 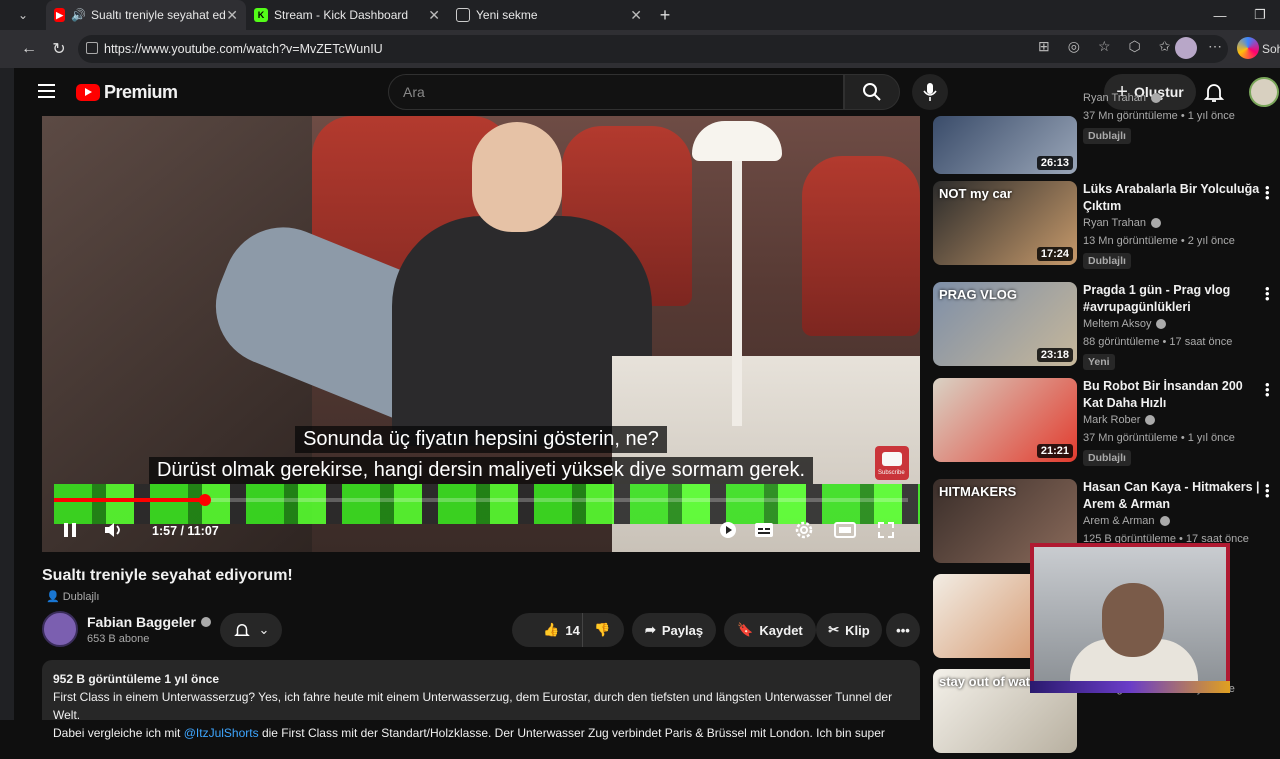 What do you see at coordinates (602, 630) in the screenshot?
I see `dislike-button: 👎` at bounding box center [602, 630].